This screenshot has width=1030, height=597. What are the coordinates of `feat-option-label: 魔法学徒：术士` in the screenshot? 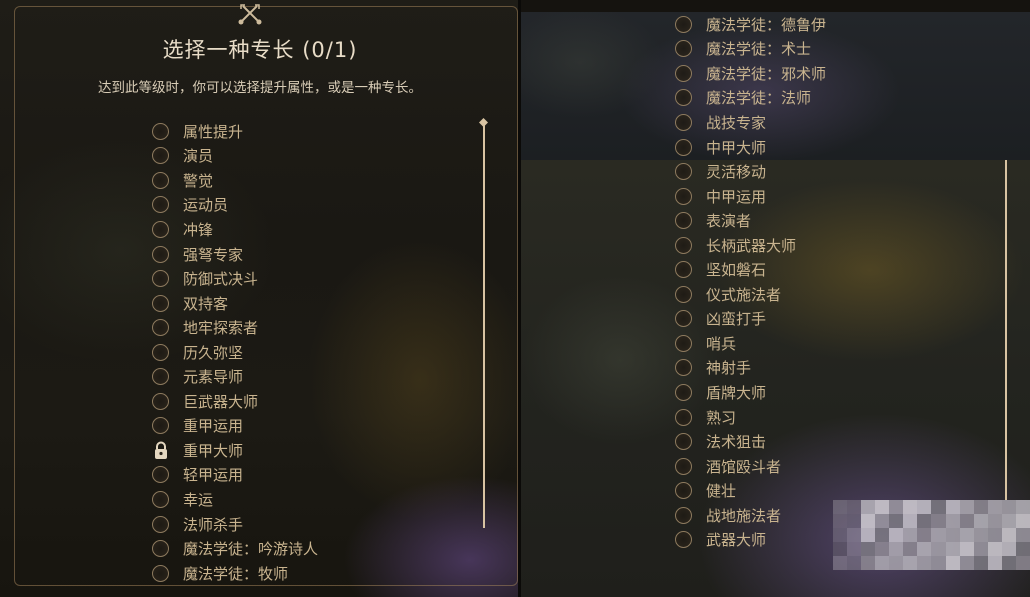 It's located at (759, 49).